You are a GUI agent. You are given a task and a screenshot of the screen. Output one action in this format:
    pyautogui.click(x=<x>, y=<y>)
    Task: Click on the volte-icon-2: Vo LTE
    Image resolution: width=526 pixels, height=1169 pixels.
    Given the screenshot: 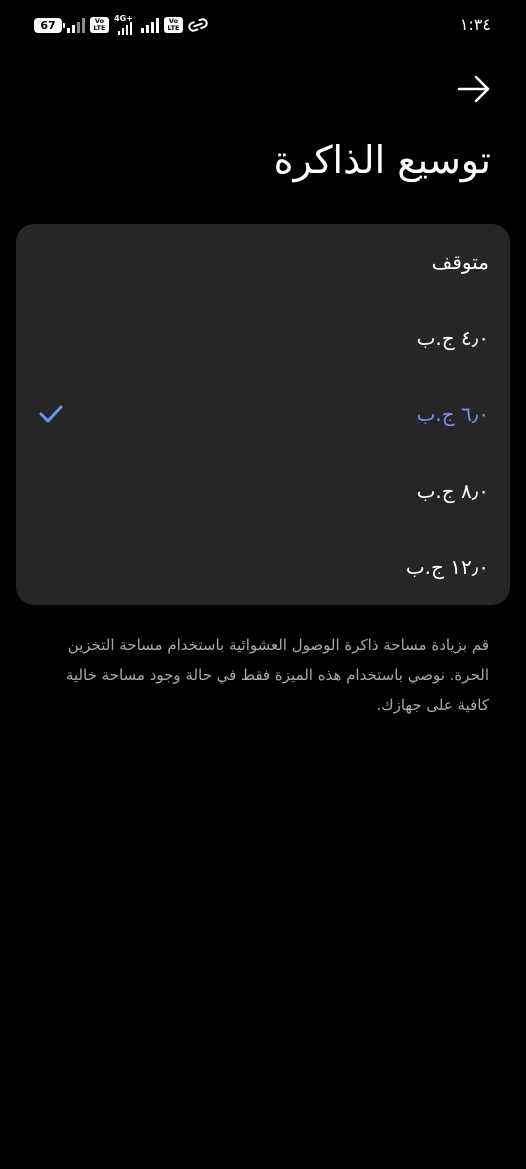 What is the action you would take?
    pyautogui.click(x=173, y=25)
    